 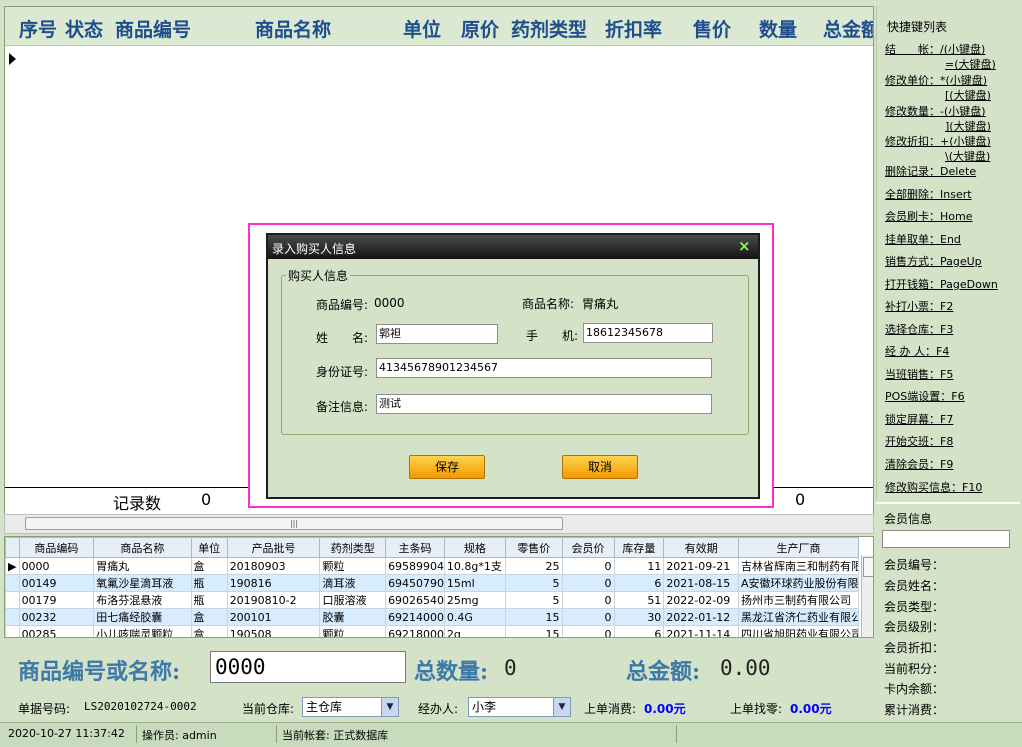 I want to click on save-button: 保存, so click(x=447, y=467).